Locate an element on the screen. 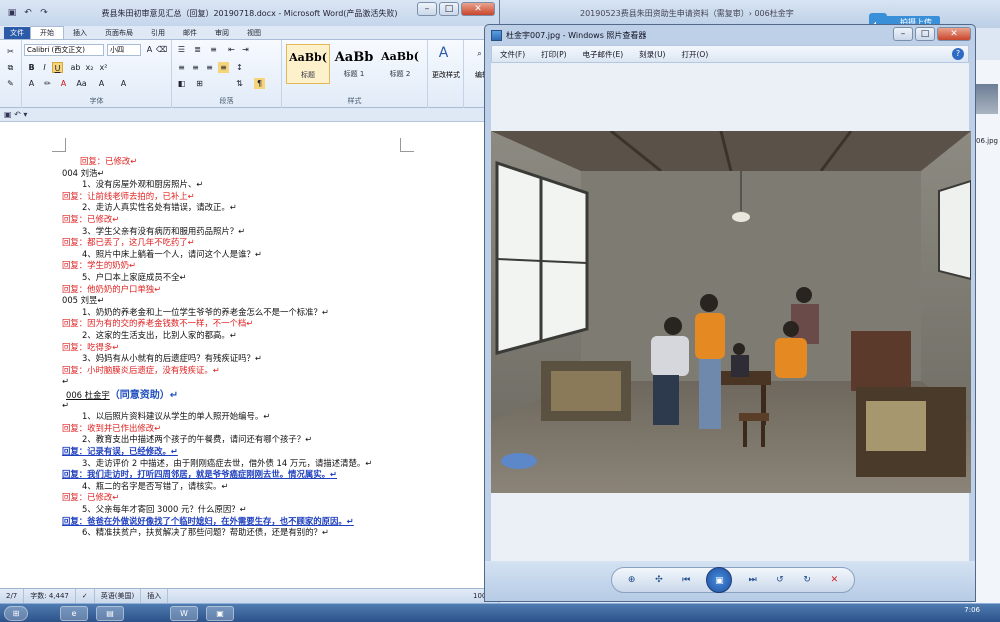 The image size is (1000, 622). document-line: 回复：记录有误，已经修改。↵ is located at coordinates (120, 451).